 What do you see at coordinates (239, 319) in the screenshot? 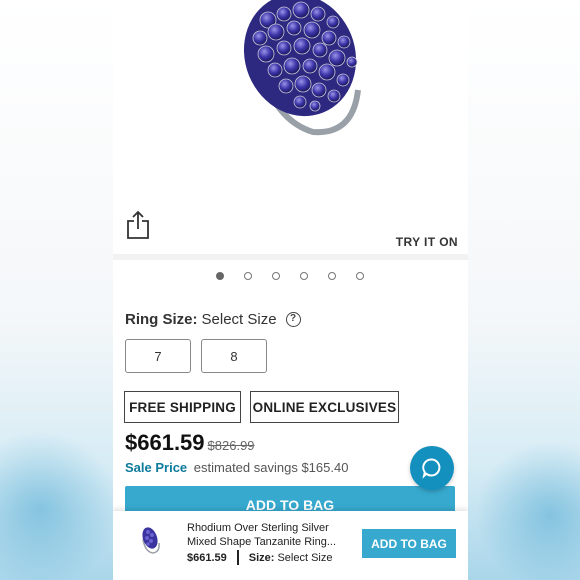
I see `ring-size-prompt: Select Size` at bounding box center [239, 319].